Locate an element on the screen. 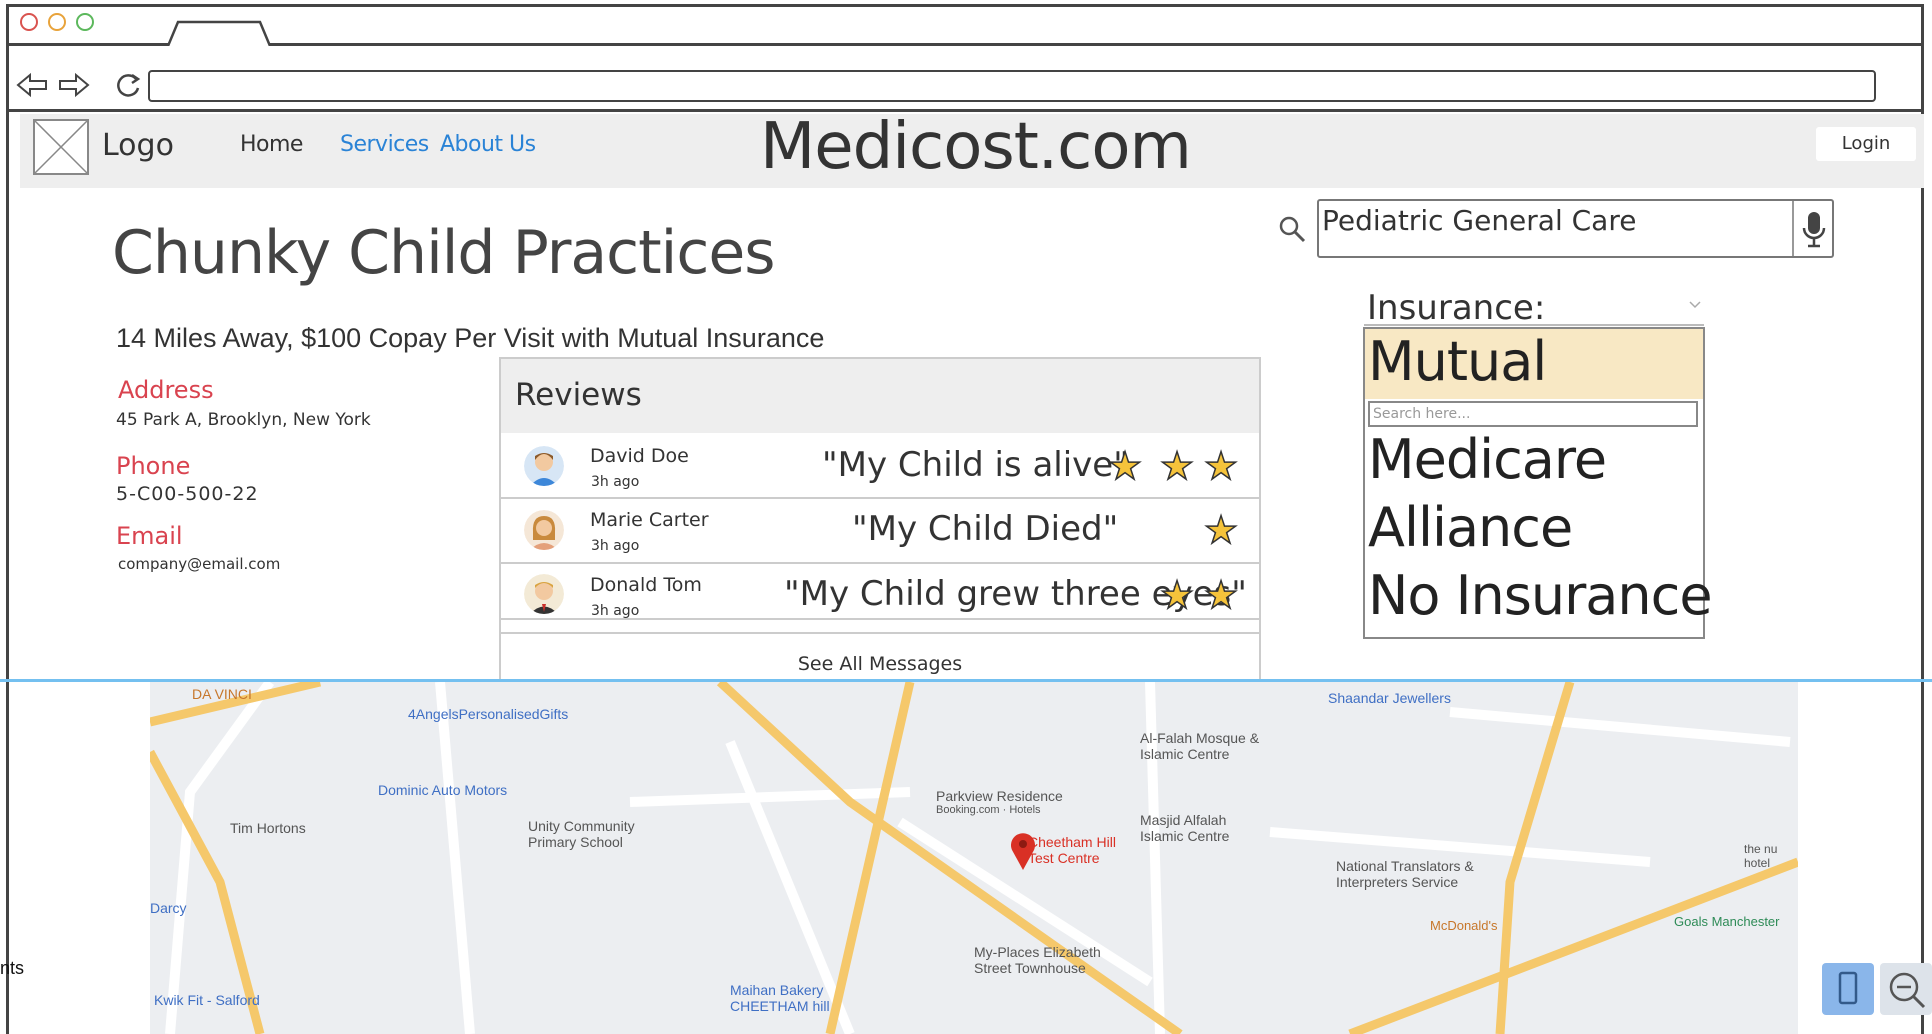 The height and width of the screenshot is (1034, 1932). logo-label: Logo is located at coordinates (138, 145).